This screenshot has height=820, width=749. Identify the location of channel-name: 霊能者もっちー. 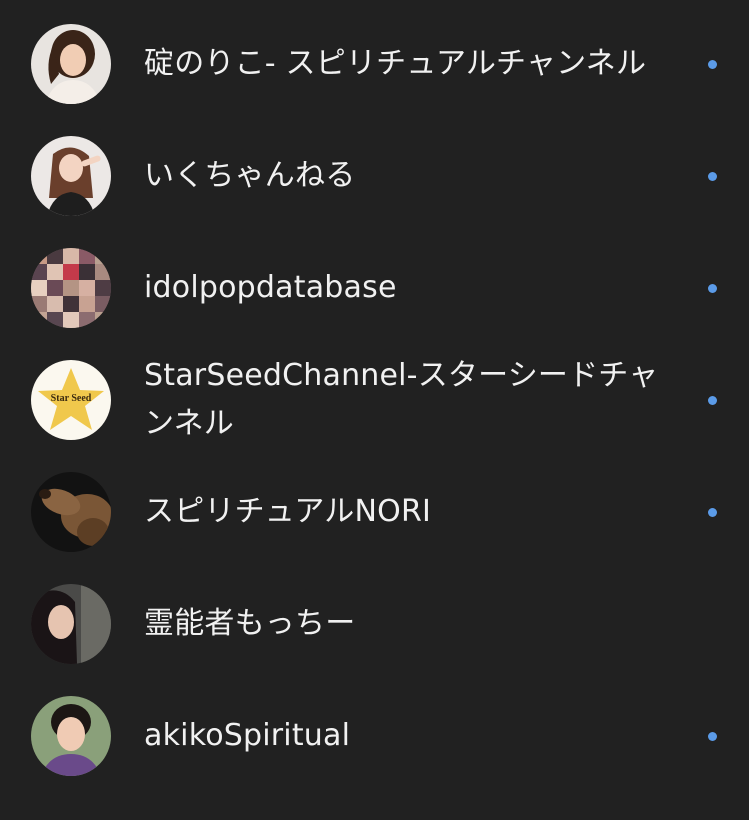
(250, 623).